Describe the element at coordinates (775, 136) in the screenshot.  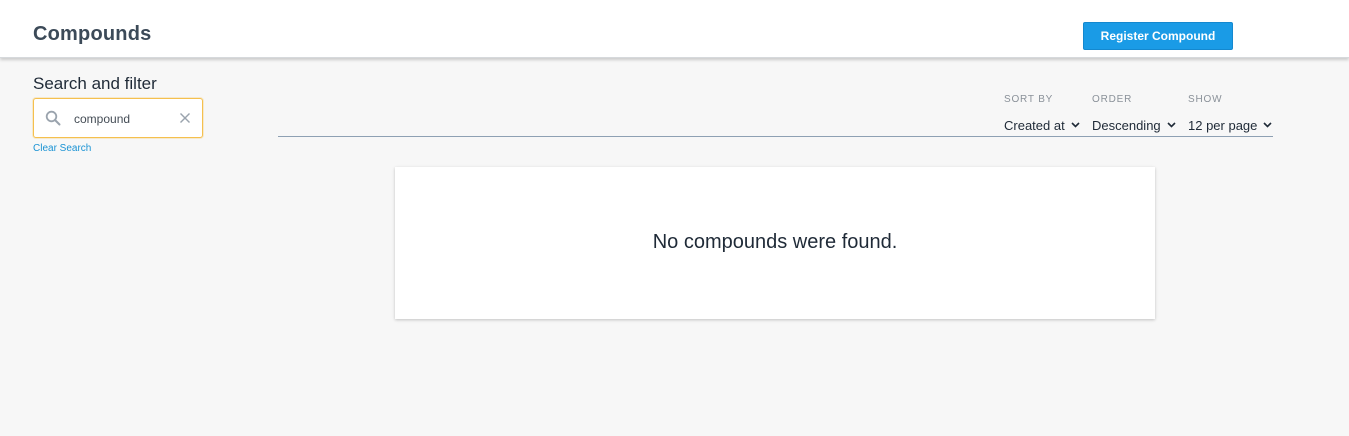
I see `results-divider` at that location.